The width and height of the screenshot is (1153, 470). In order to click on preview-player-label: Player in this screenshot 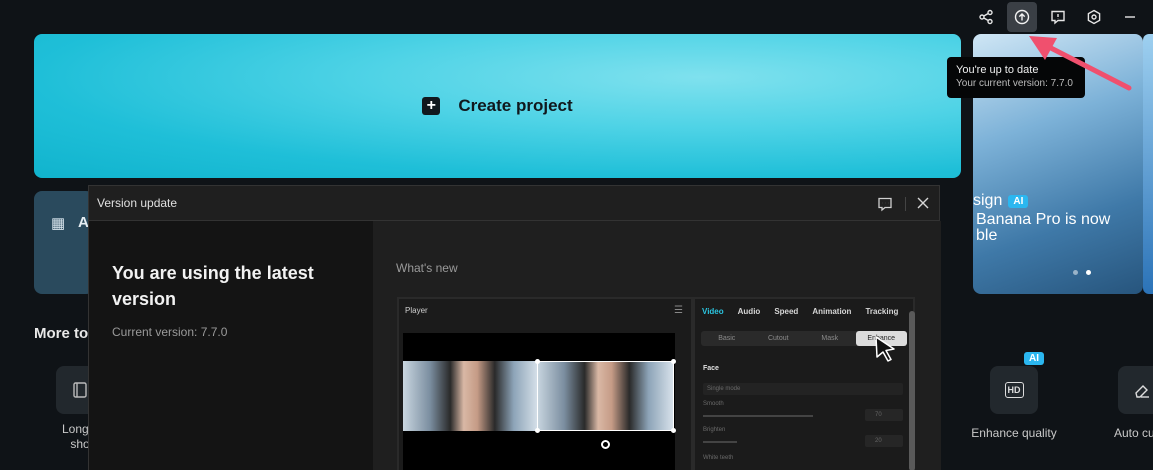, I will do `click(416, 310)`.